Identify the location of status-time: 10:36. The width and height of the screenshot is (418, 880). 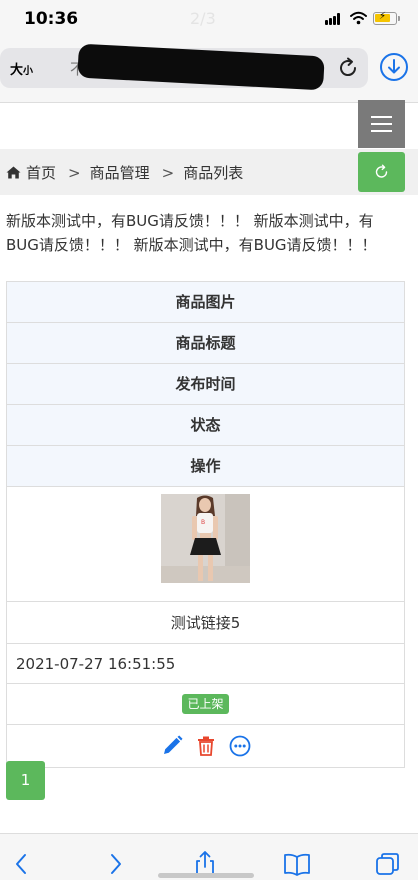
(51, 19).